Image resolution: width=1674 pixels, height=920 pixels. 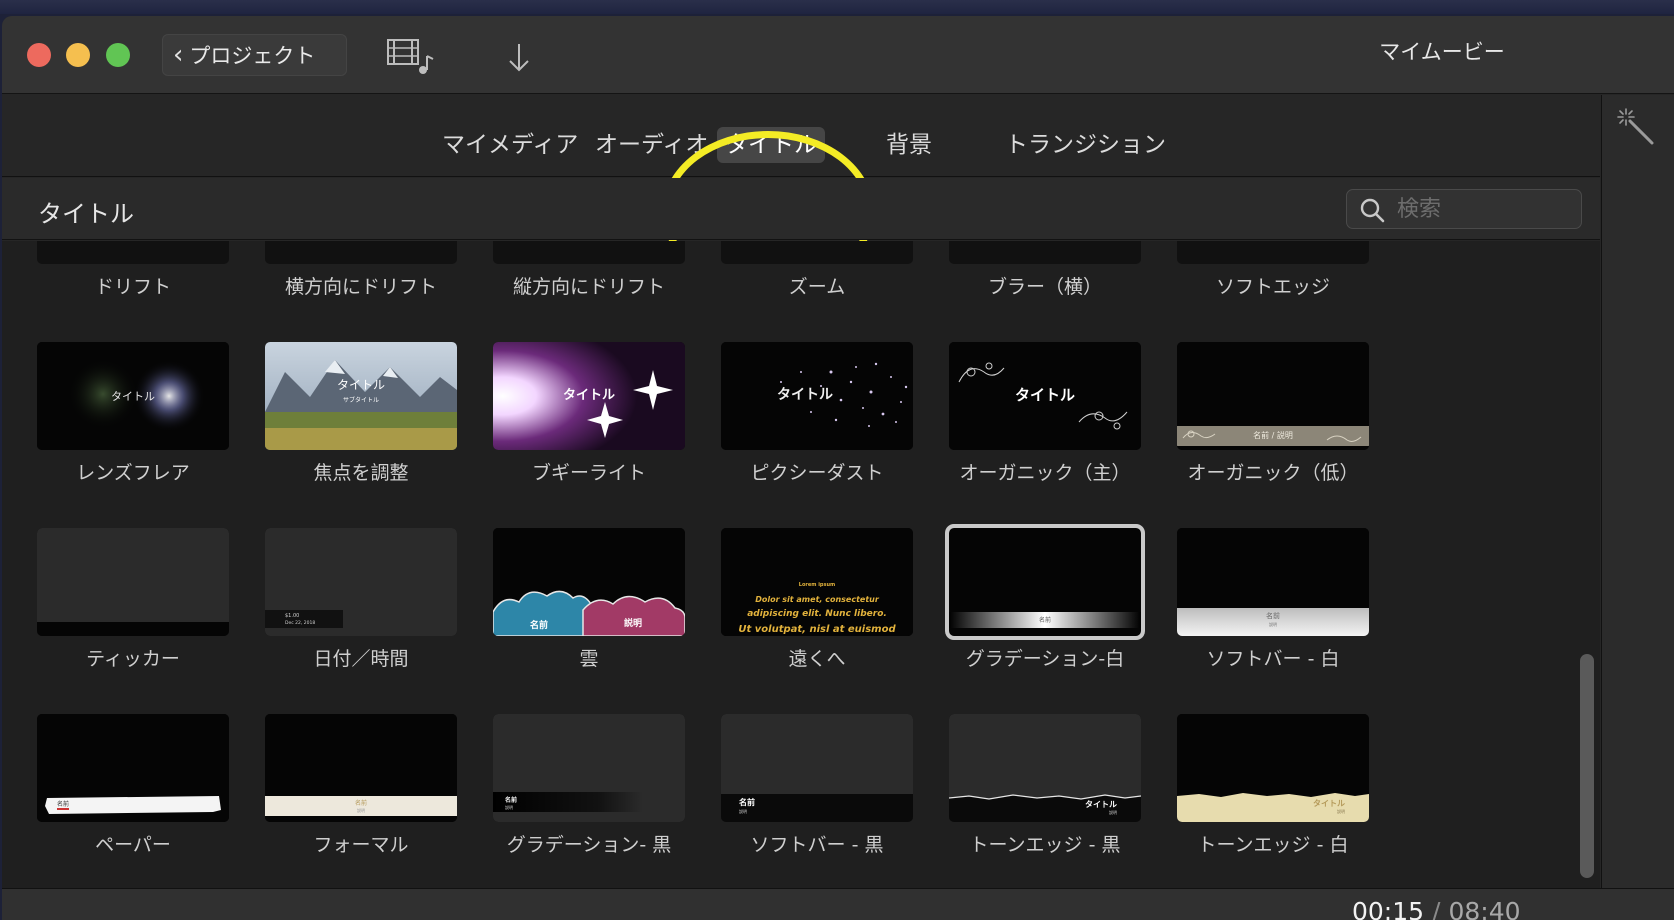 I want to click on tab-transitions: トランジション, so click(x=1085, y=145).